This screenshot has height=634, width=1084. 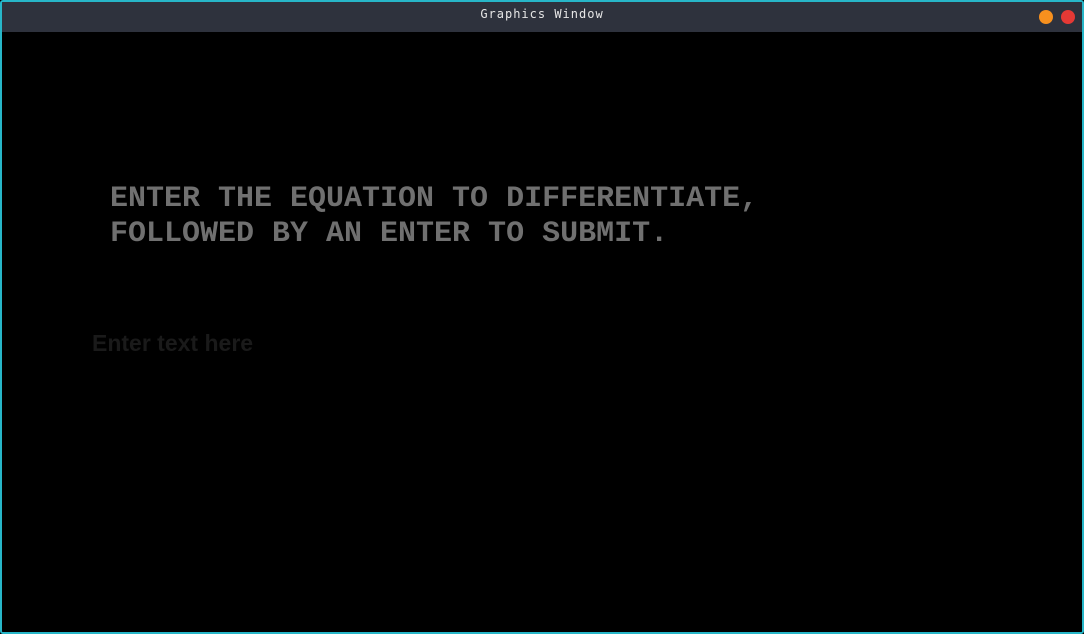 What do you see at coordinates (542, 14) in the screenshot?
I see `window-title: Graphics Window` at bounding box center [542, 14].